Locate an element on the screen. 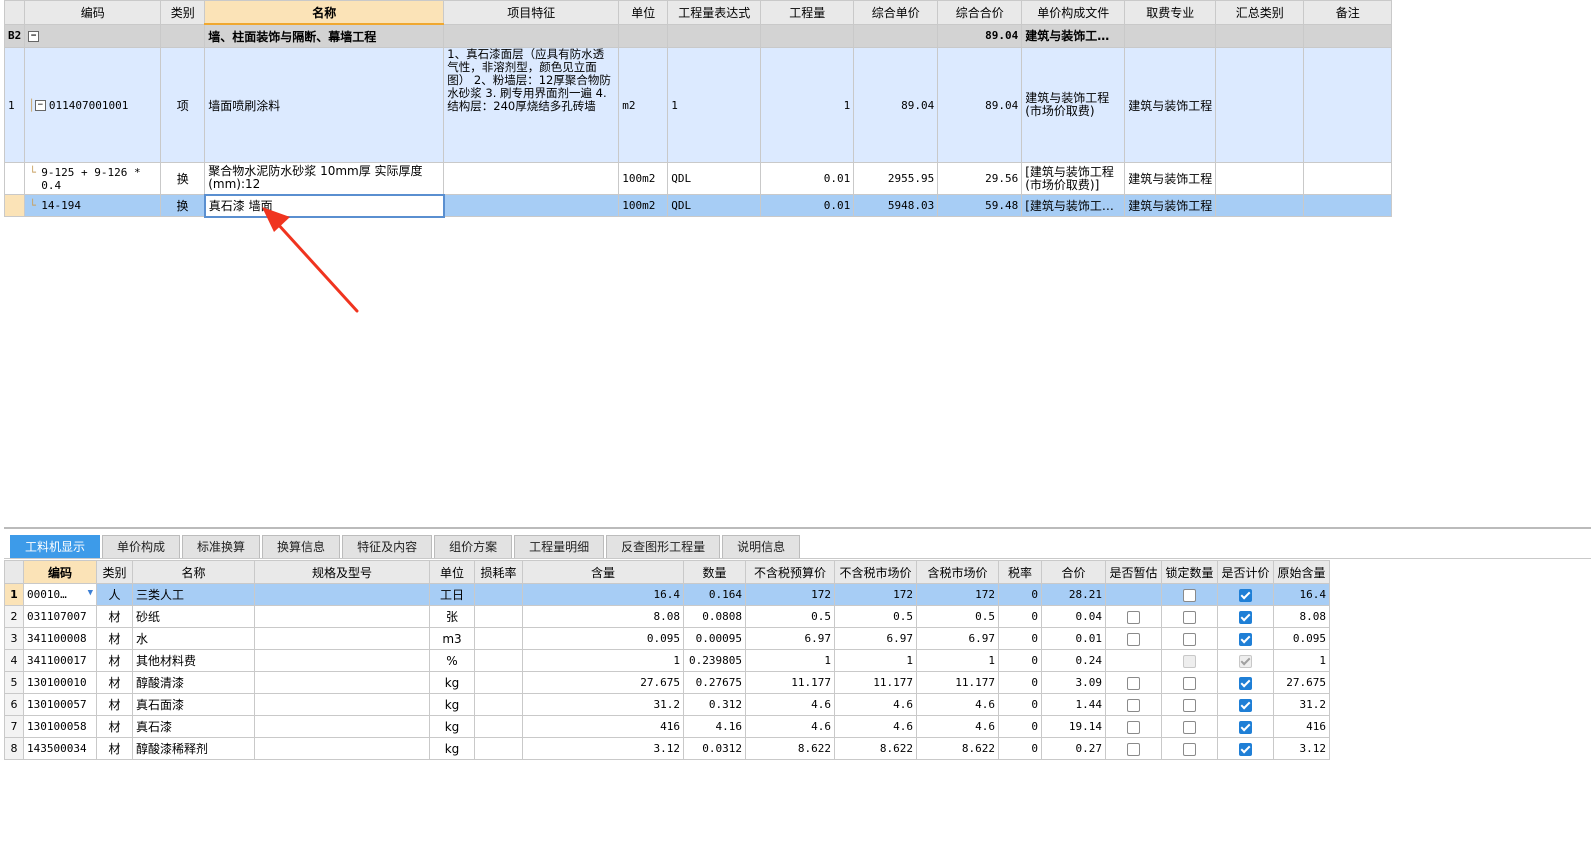  col-header-tax: 税率 is located at coordinates (1020, 572).